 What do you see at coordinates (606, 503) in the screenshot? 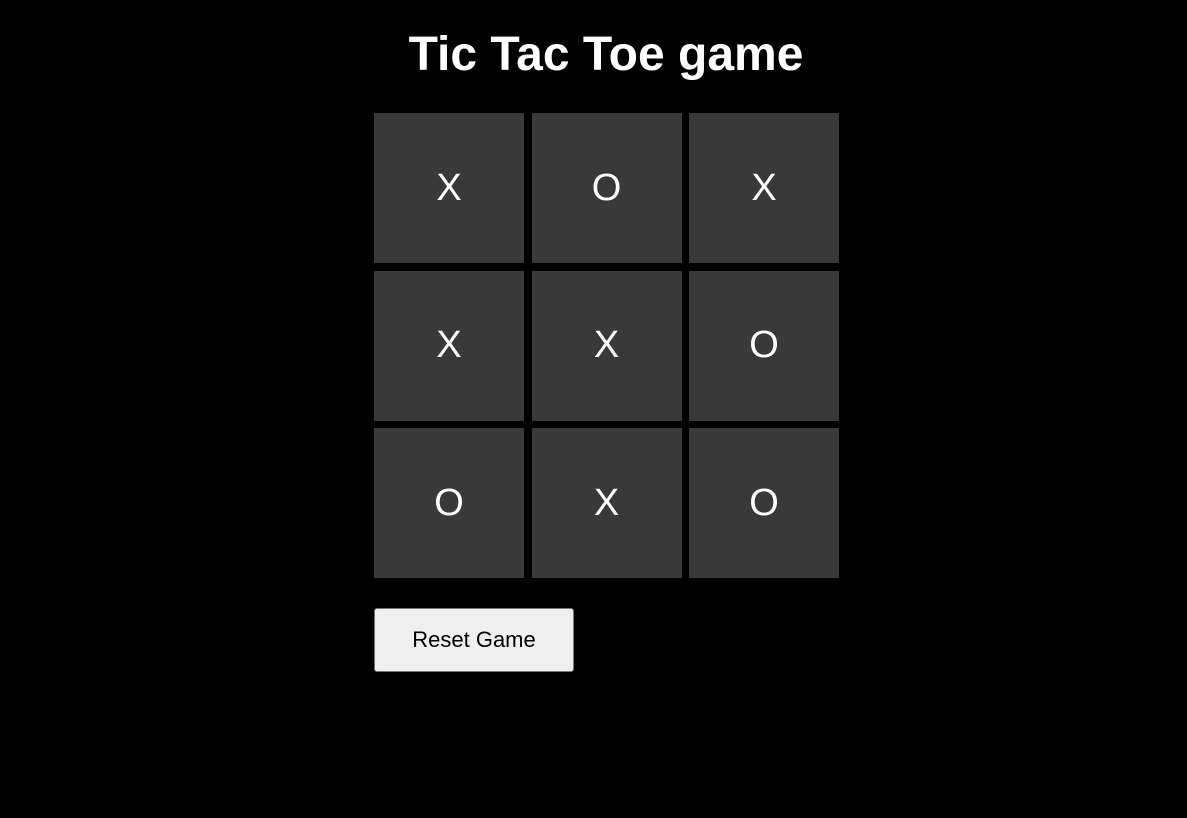
I see `board-cell-r3-c2: X` at bounding box center [606, 503].